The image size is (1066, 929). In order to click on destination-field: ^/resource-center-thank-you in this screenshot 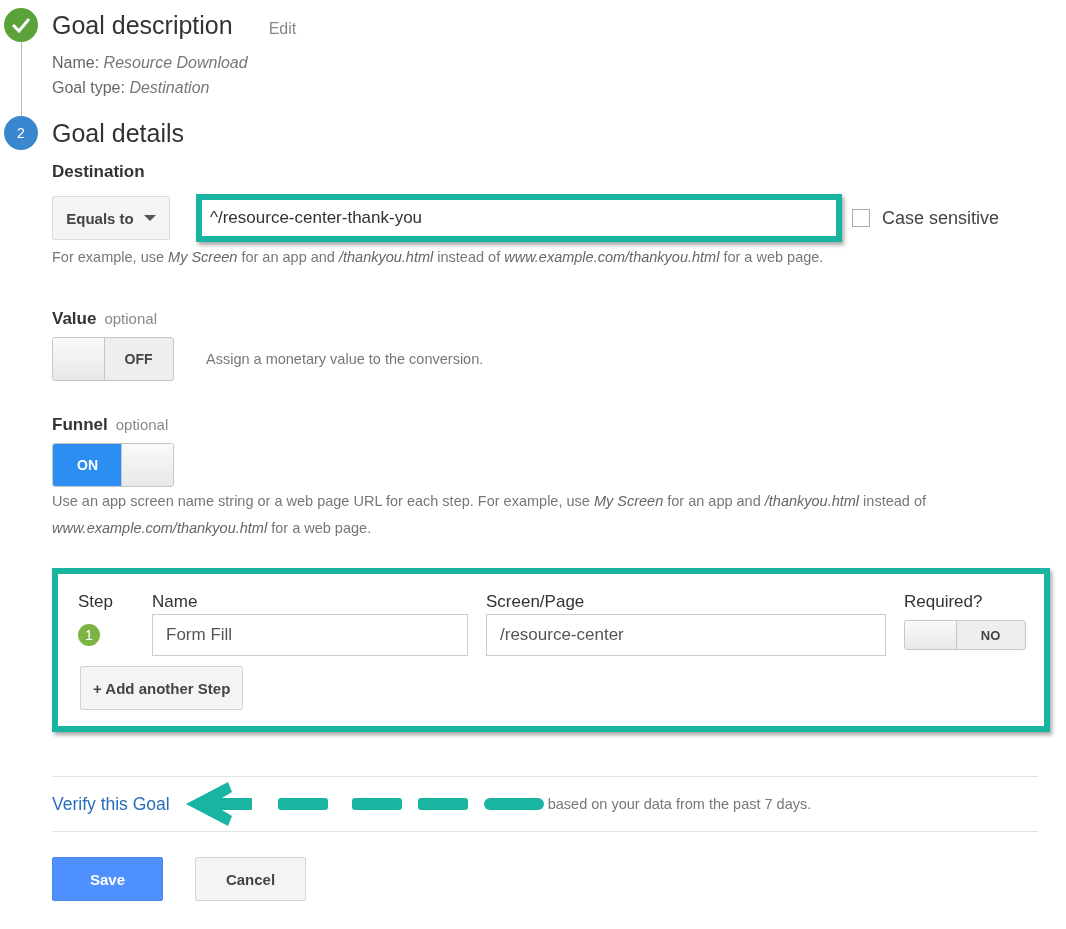, I will do `click(519, 218)`.